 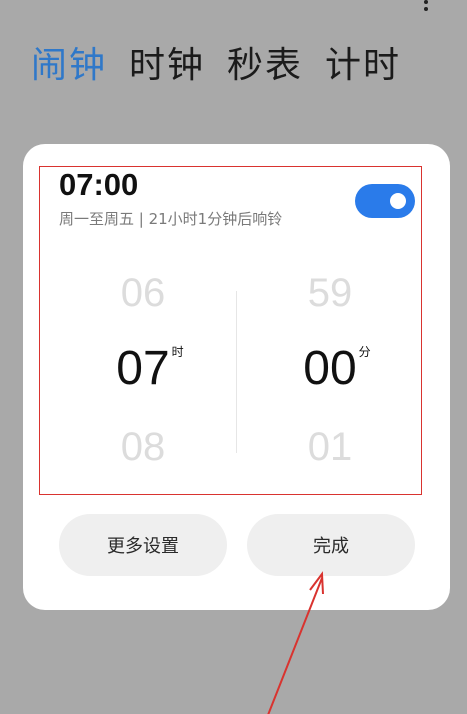 What do you see at coordinates (398, 201) in the screenshot?
I see `toggle-knob` at bounding box center [398, 201].